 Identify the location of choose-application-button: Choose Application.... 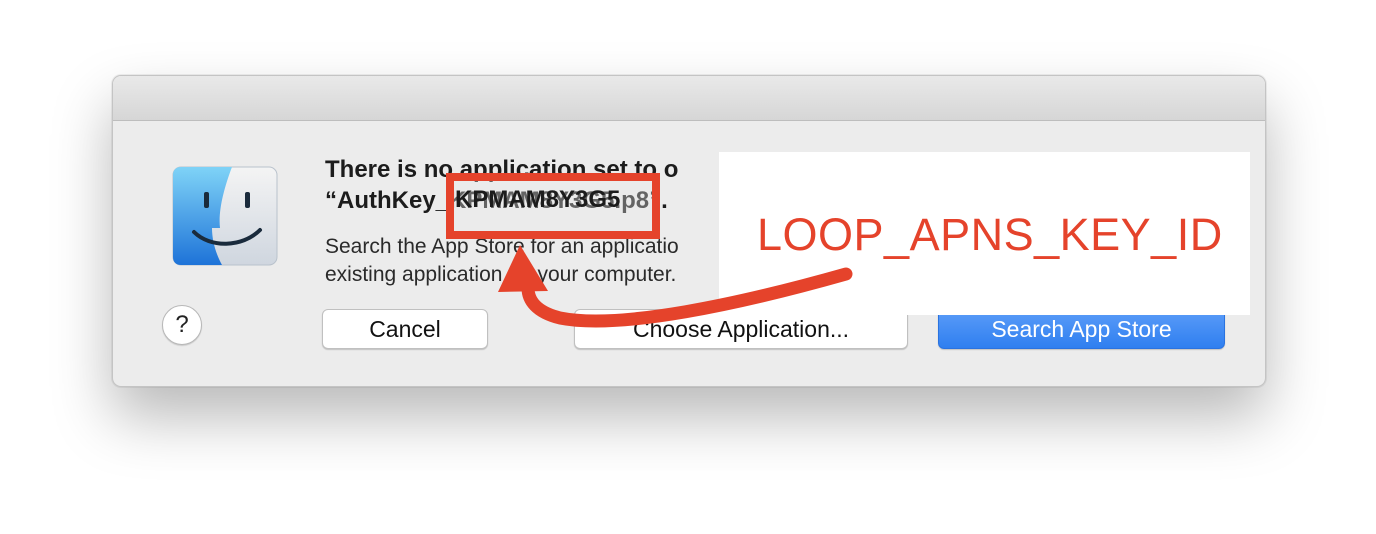
(741, 329).